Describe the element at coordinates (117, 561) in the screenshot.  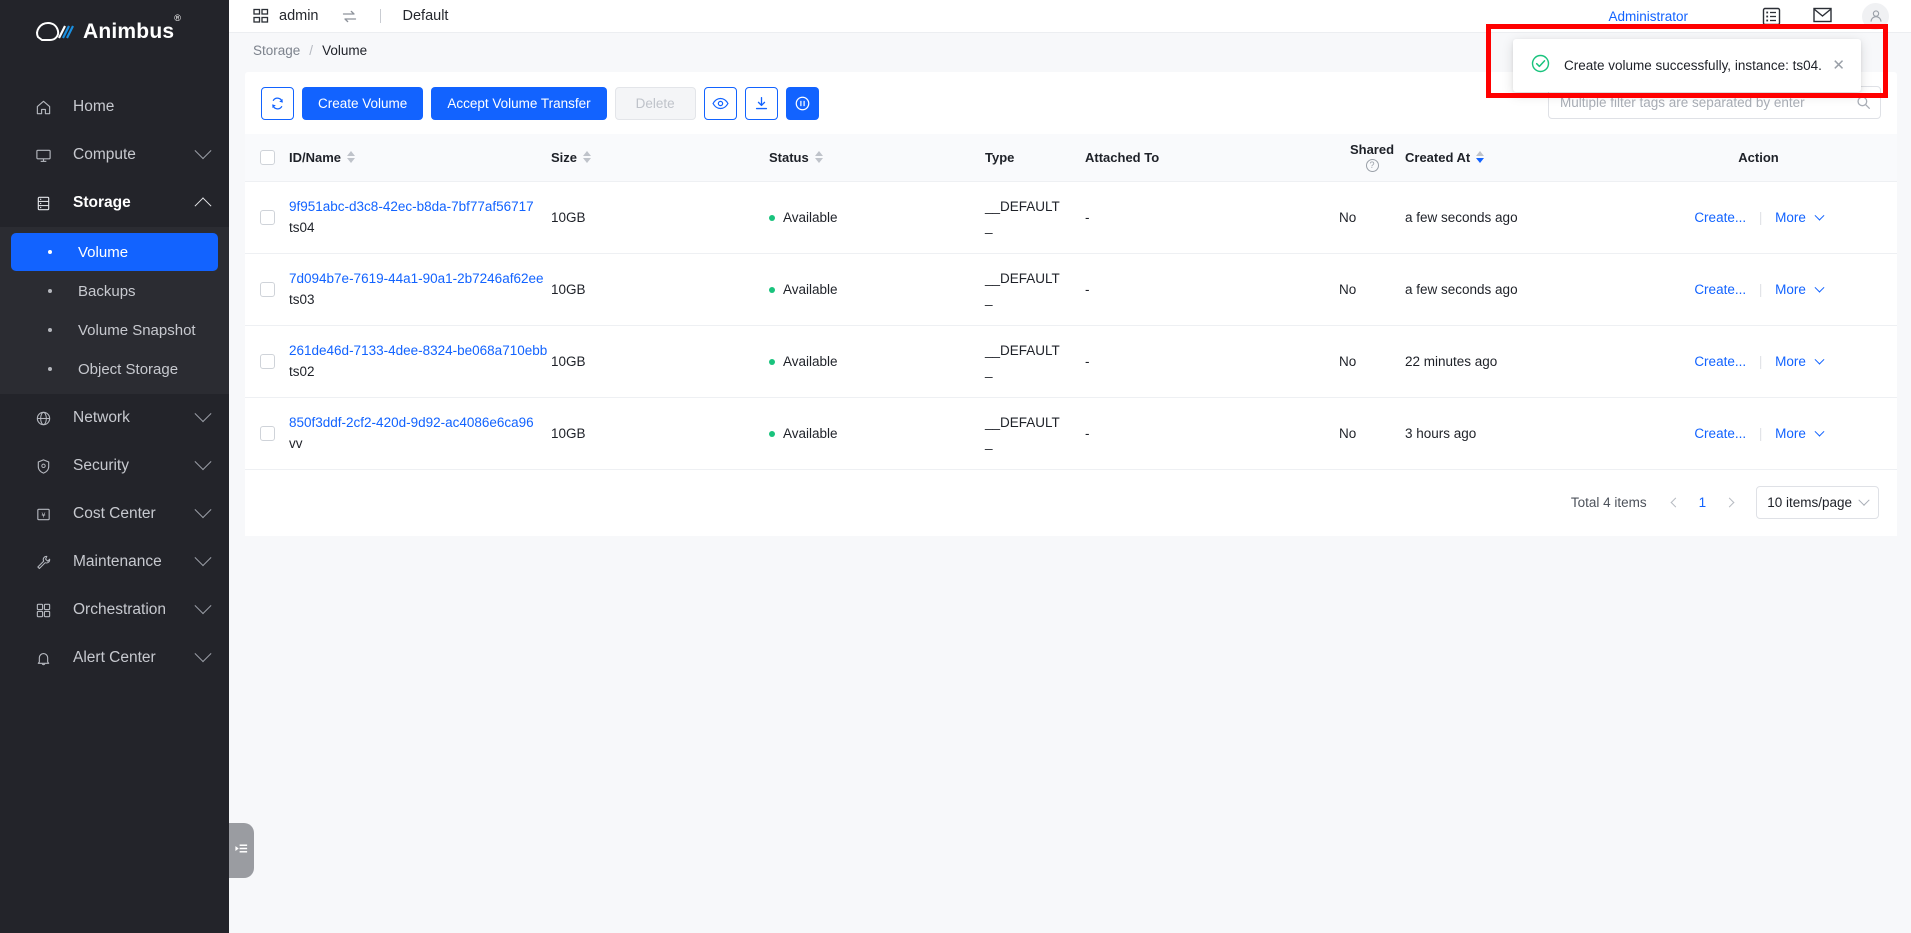
I see `sidebar-item-label: Maintenance` at that location.